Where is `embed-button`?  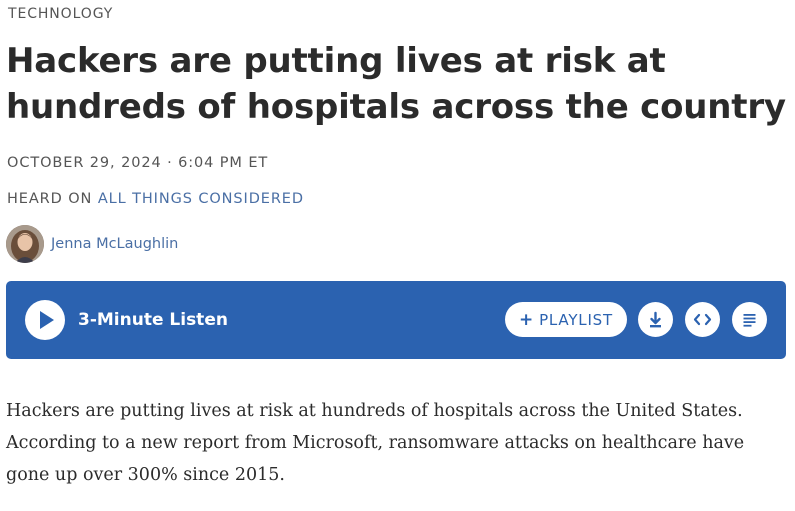 embed-button is located at coordinates (702, 319).